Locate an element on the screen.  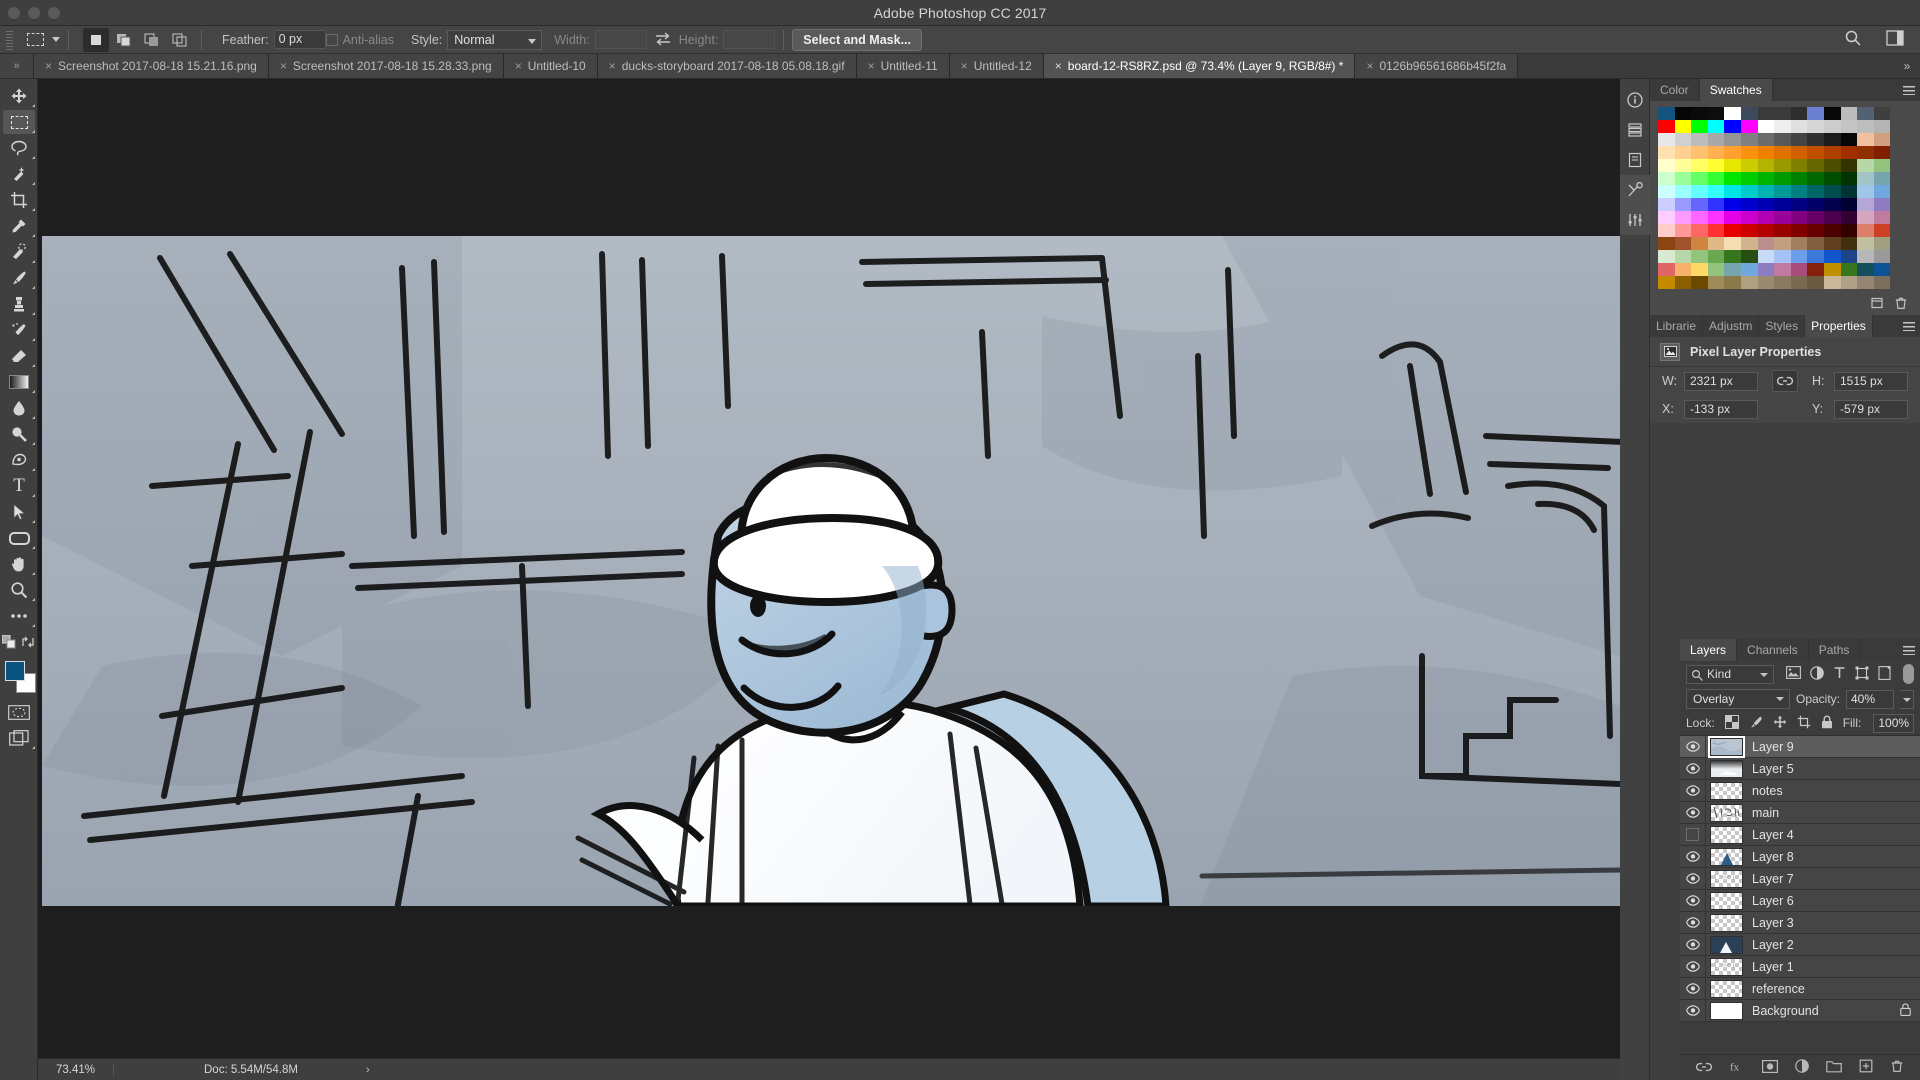
new-group-icon is located at coordinates (1834, 1068).